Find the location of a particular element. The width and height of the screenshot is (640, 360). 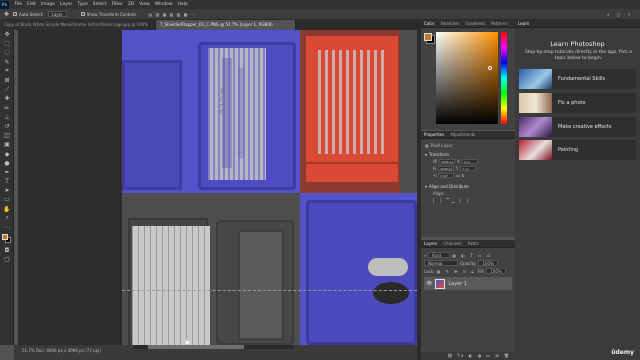

layer-row: 👁︎ Layer 1 is located at coordinates (468, 283).